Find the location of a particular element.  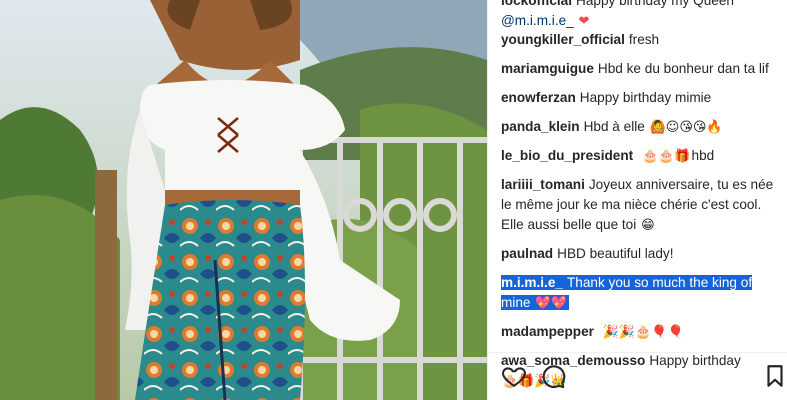

comment-row: madampepper 🎉🎉🎂🎈🎈 is located at coordinates (641, 332).